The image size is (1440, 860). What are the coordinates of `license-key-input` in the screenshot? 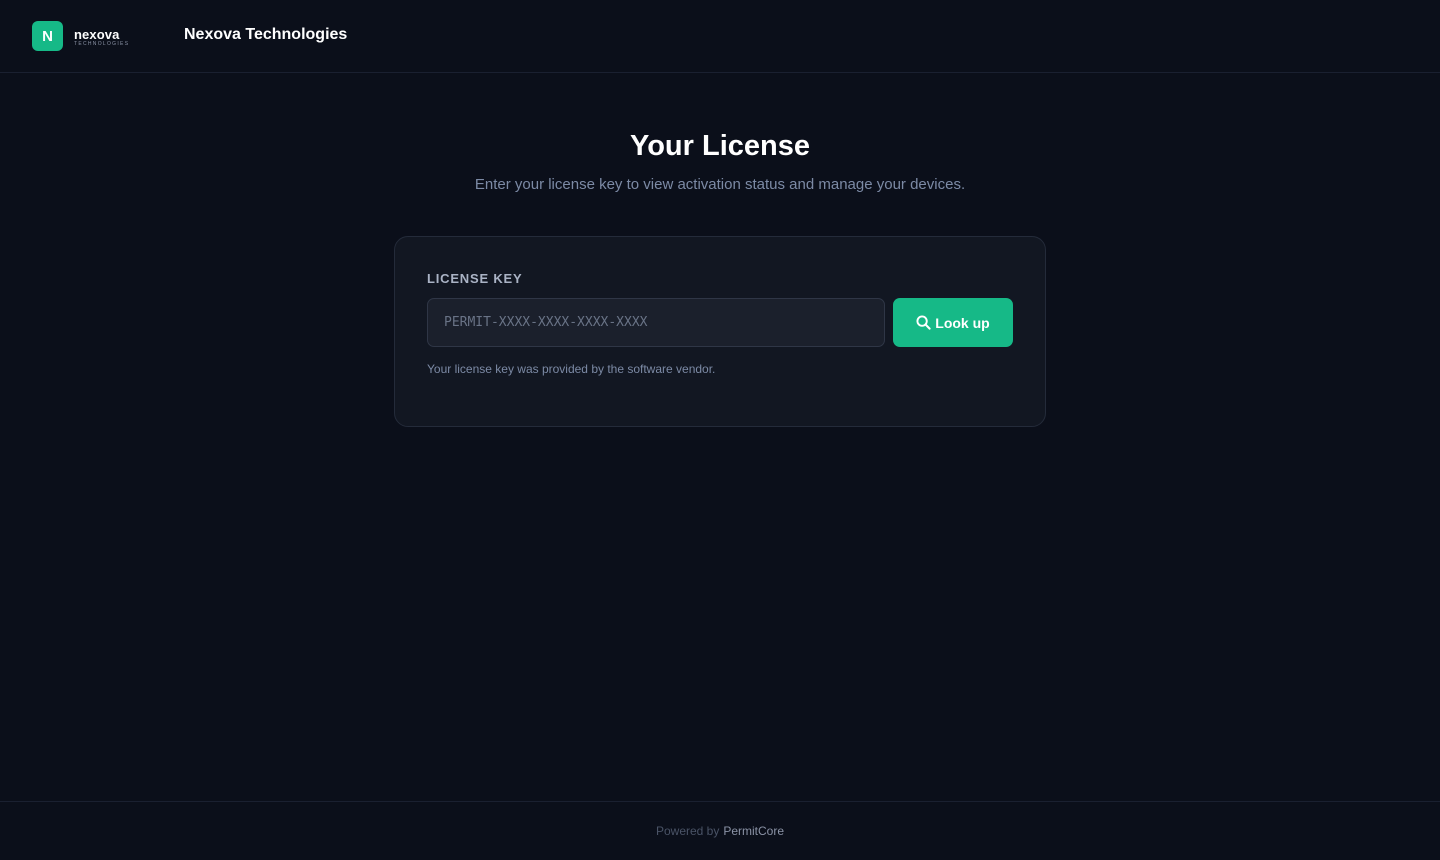 It's located at (656, 322).